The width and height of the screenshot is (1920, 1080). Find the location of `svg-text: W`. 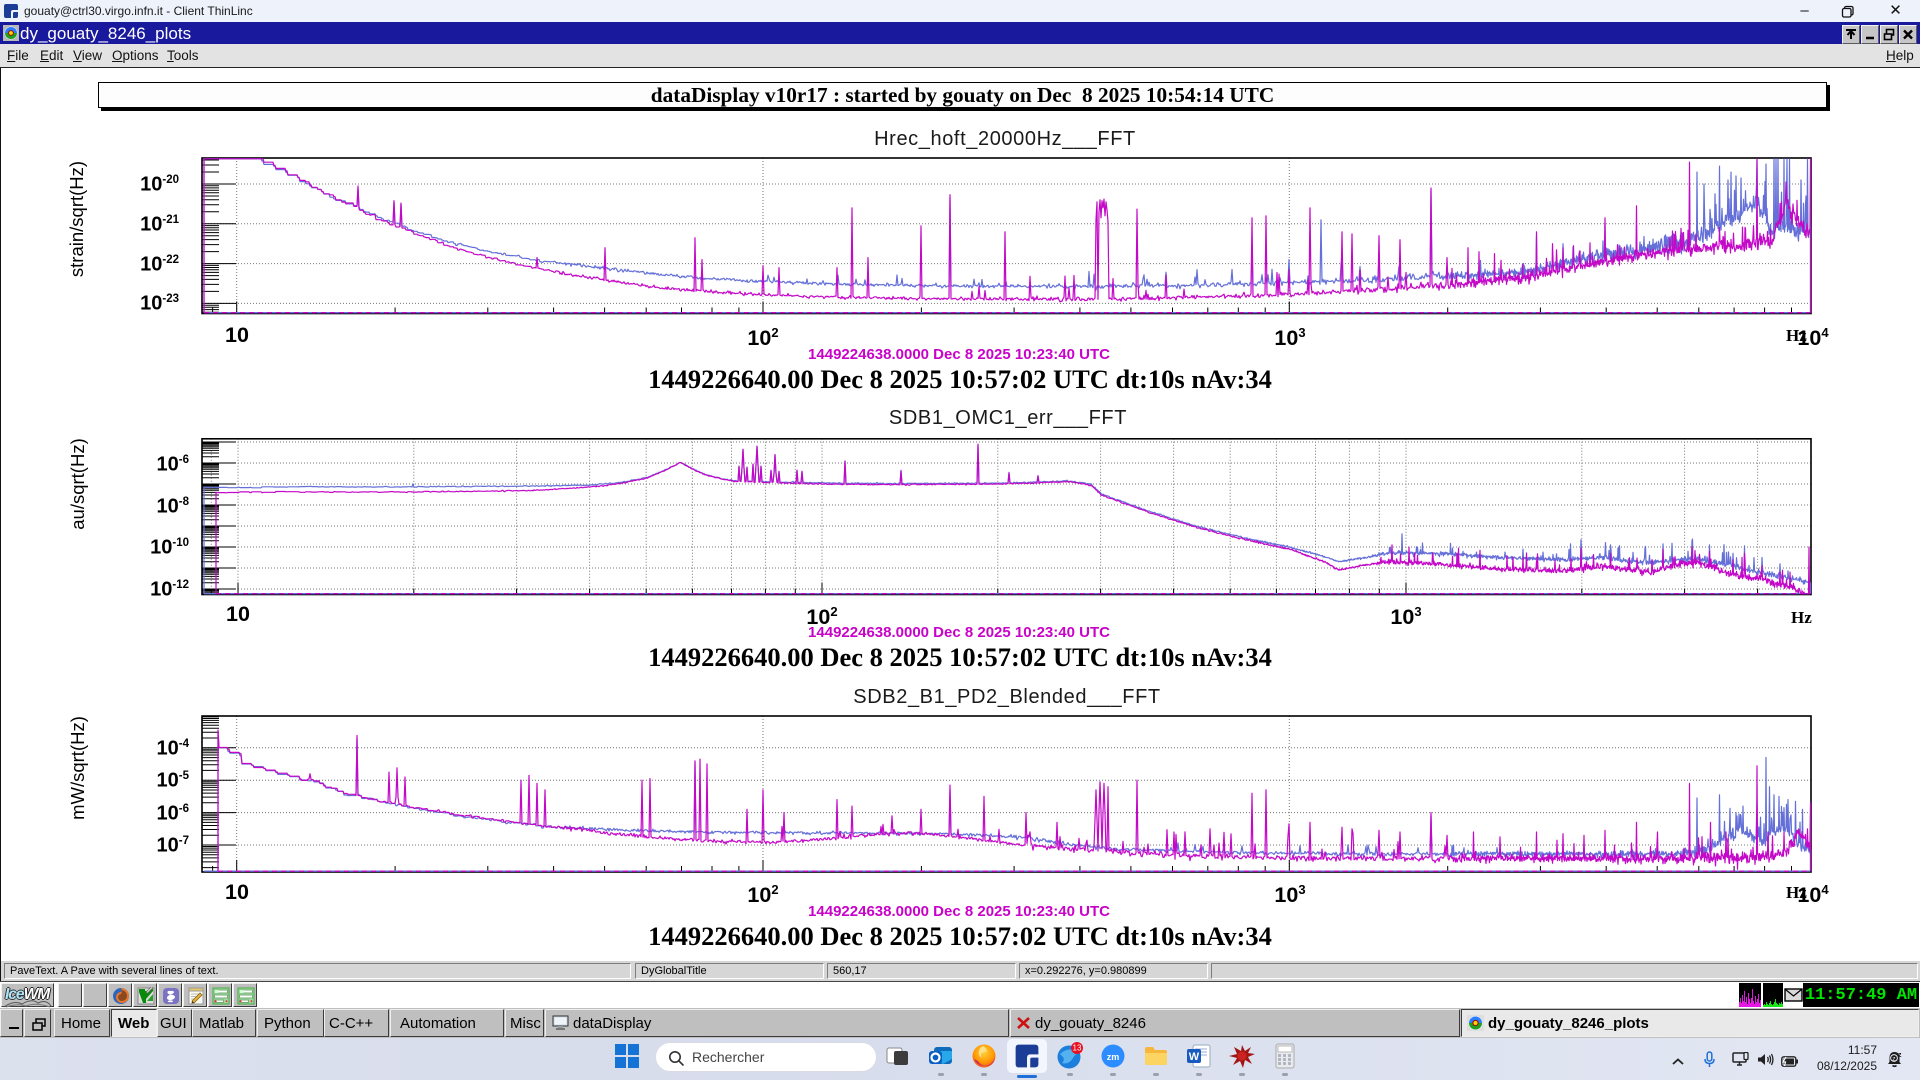

svg-text: W is located at coordinates (1194, 1057).